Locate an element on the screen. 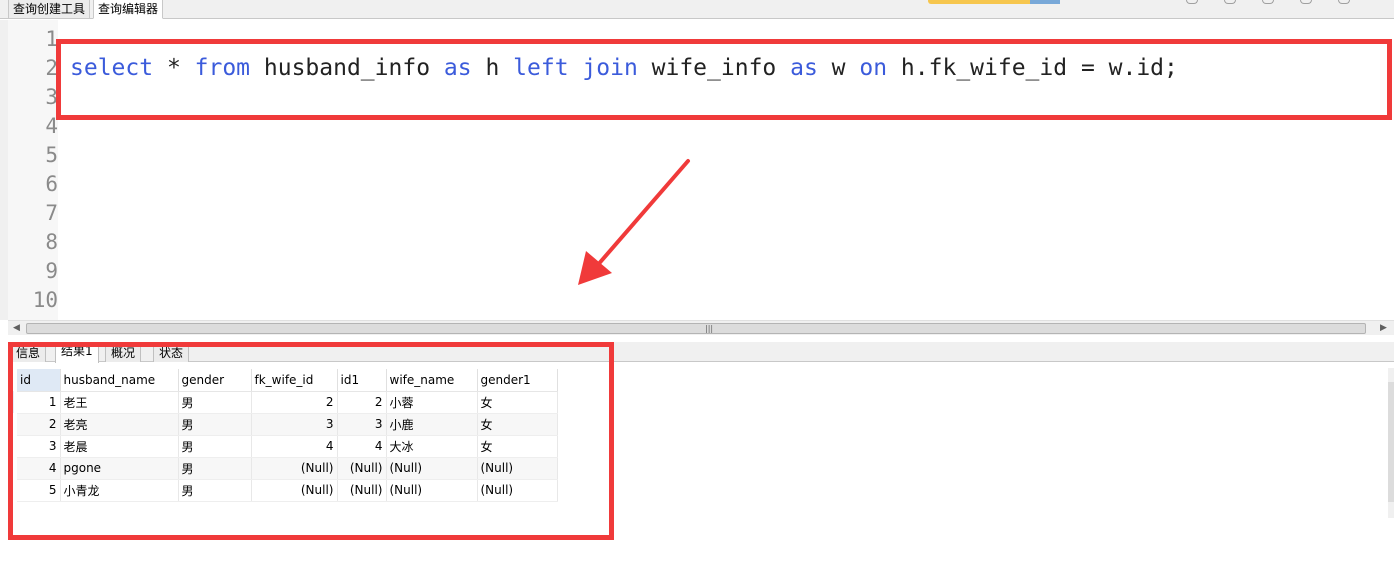  highlight-box-sql is located at coordinates (724, 79).